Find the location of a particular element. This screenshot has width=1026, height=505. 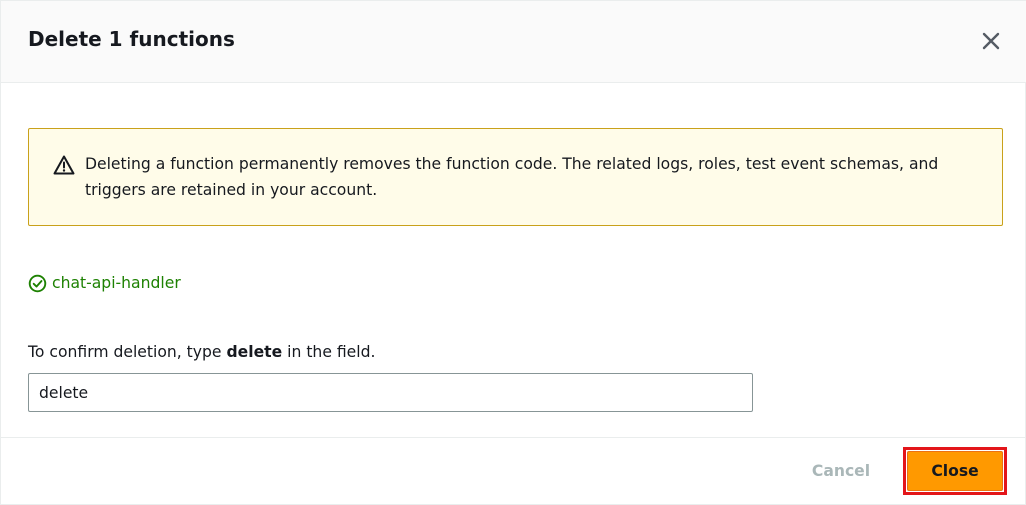

function-name: chat-api-handler is located at coordinates (116, 283).